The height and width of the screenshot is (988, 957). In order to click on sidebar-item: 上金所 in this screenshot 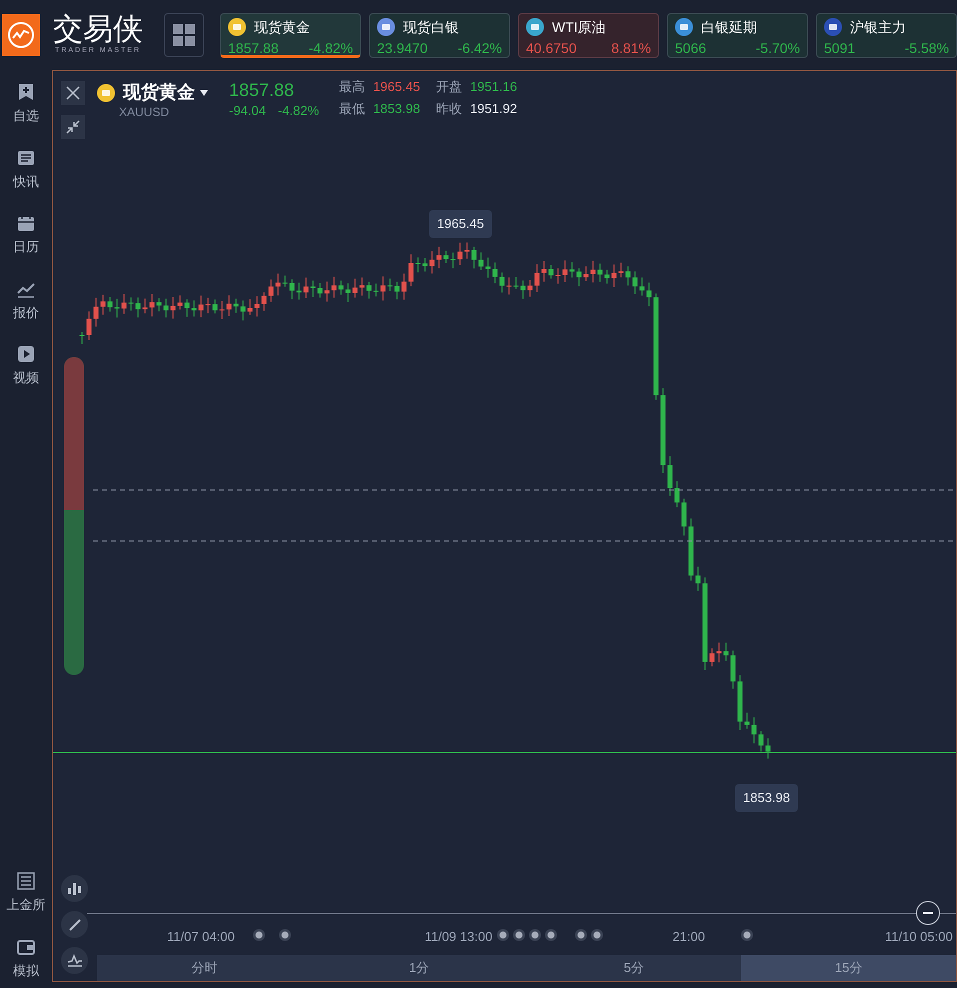, I will do `click(26, 892)`.